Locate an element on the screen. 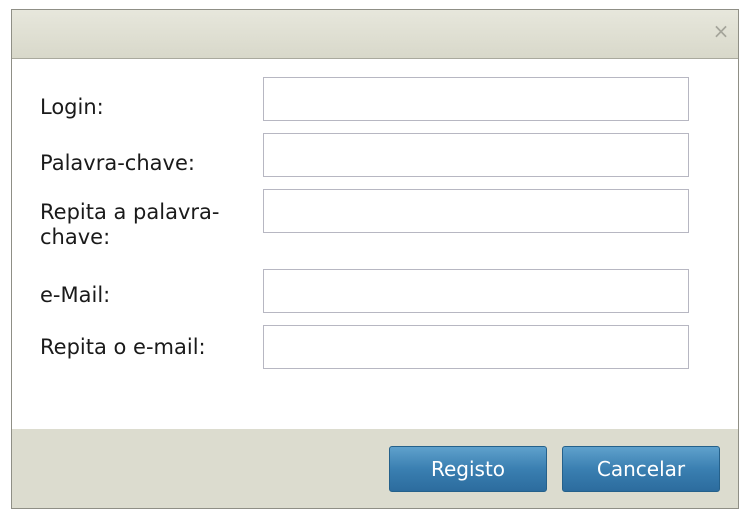  email-input is located at coordinates (476, 291).